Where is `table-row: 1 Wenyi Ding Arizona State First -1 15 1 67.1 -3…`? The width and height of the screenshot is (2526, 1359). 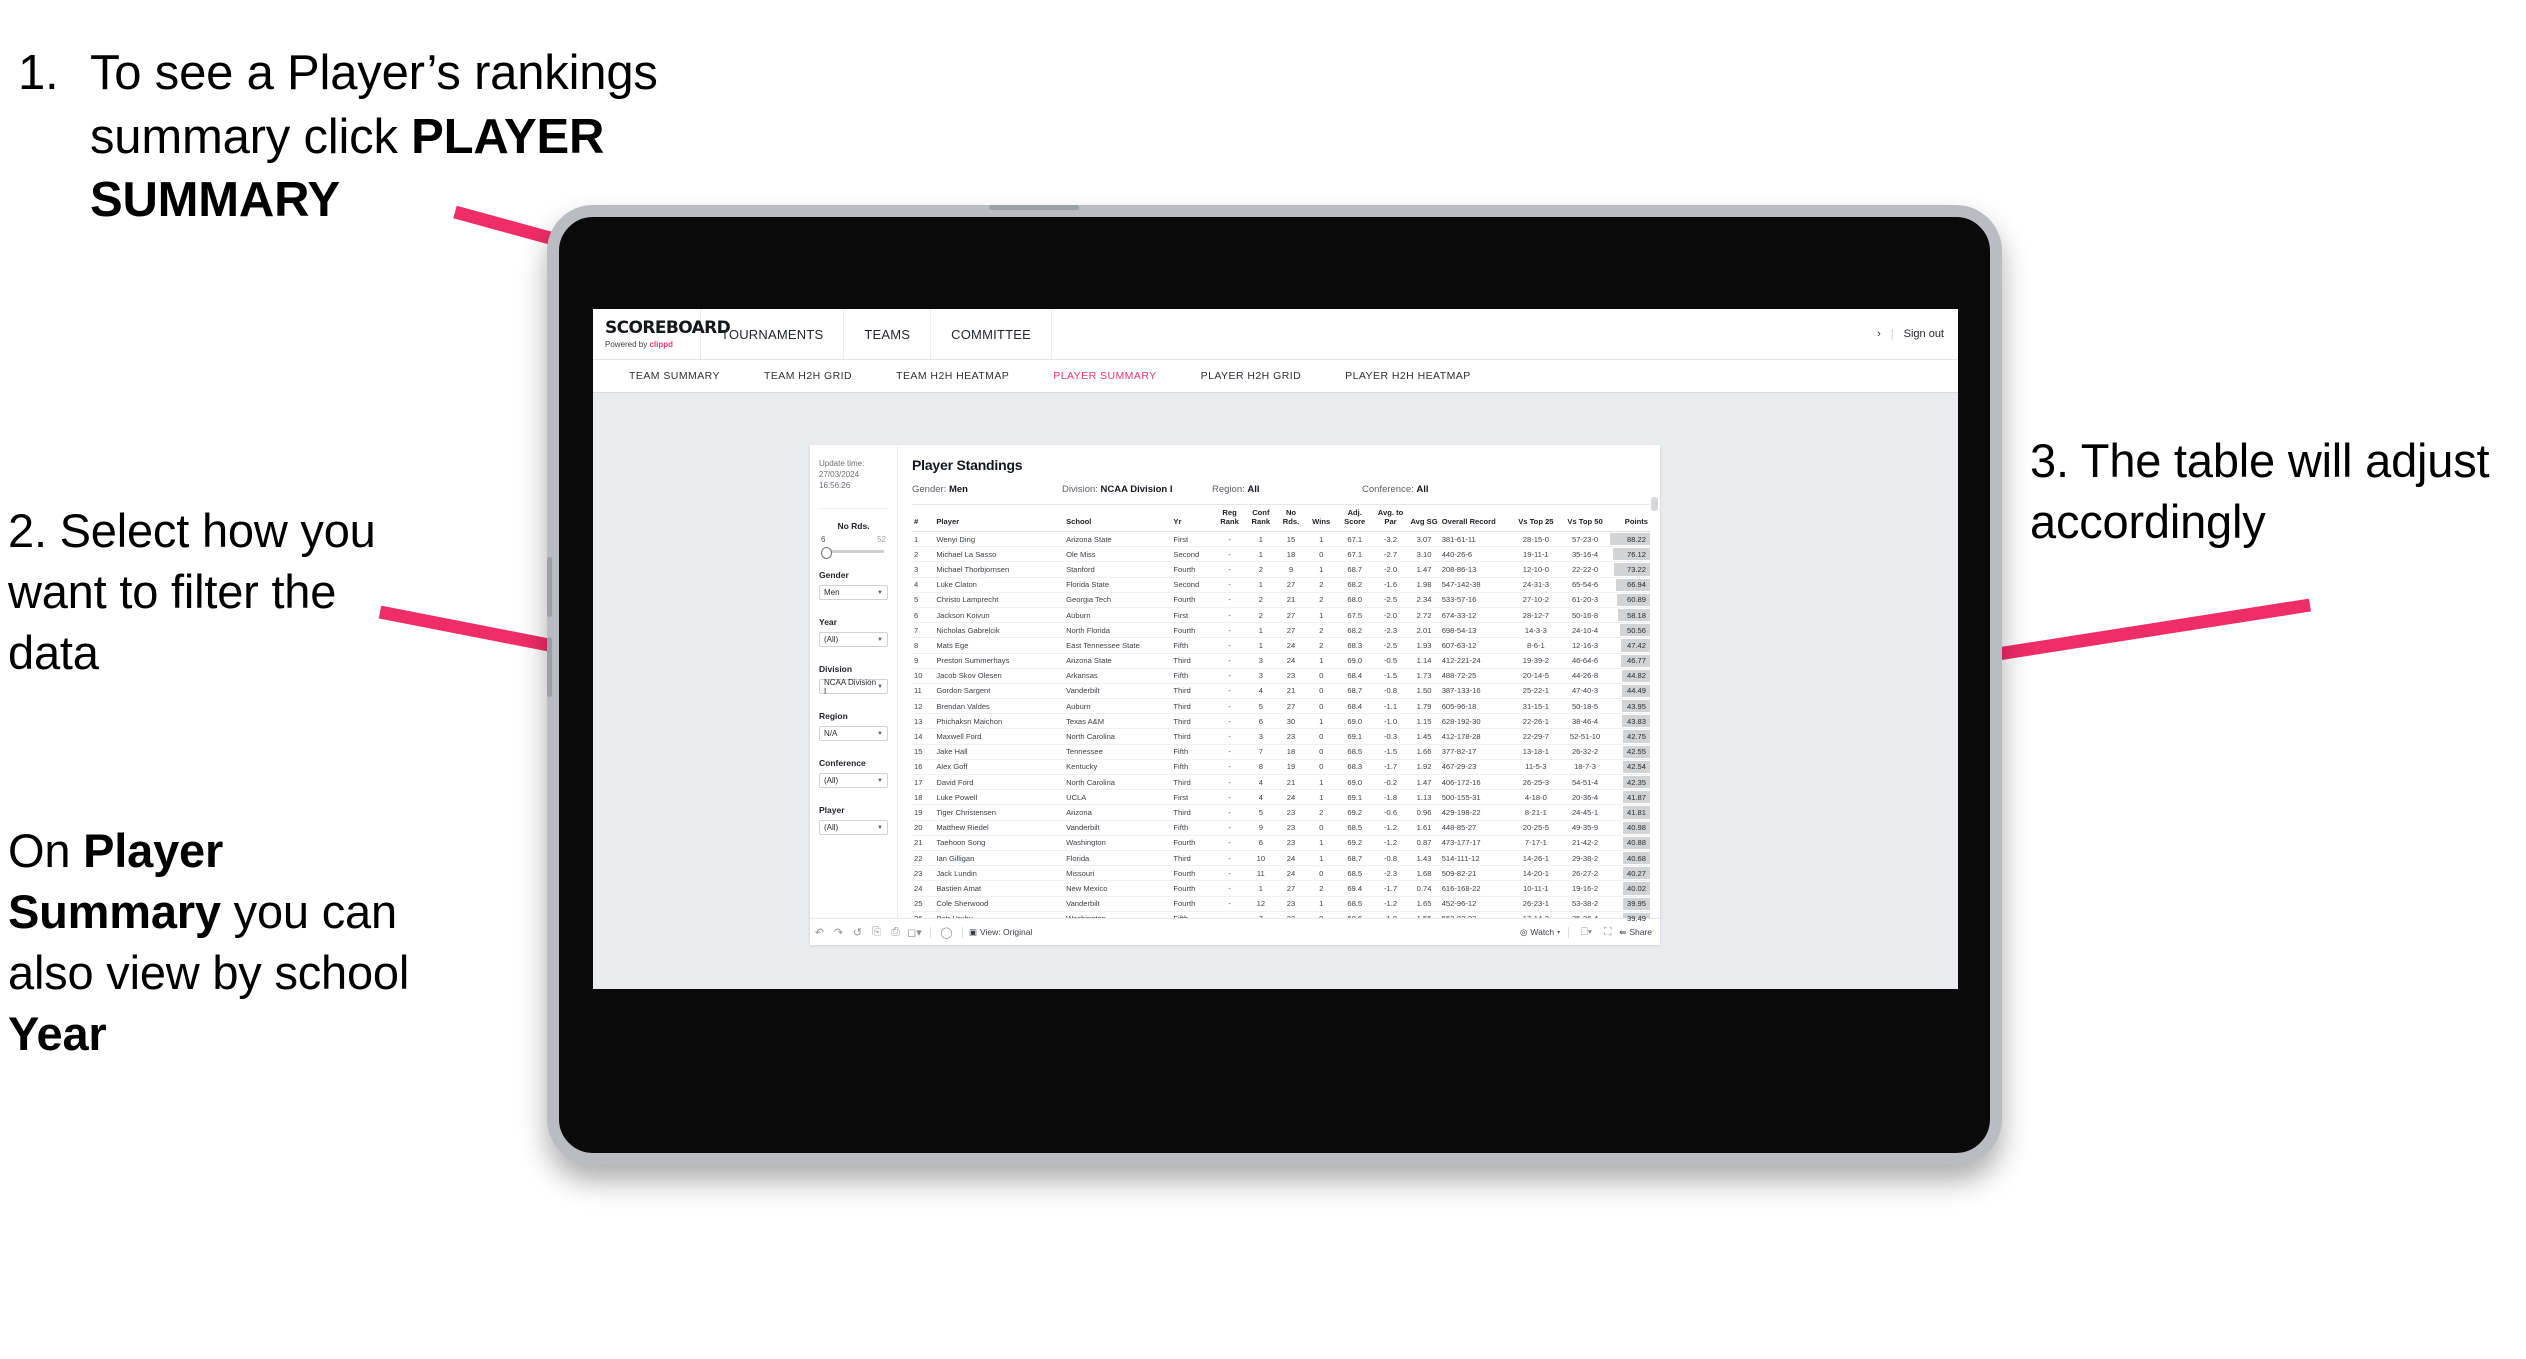 table-row: 1 Wenyi Ding Arizona State First -1 15 1 67.1 -3… is located at coordinates (1281, 538).